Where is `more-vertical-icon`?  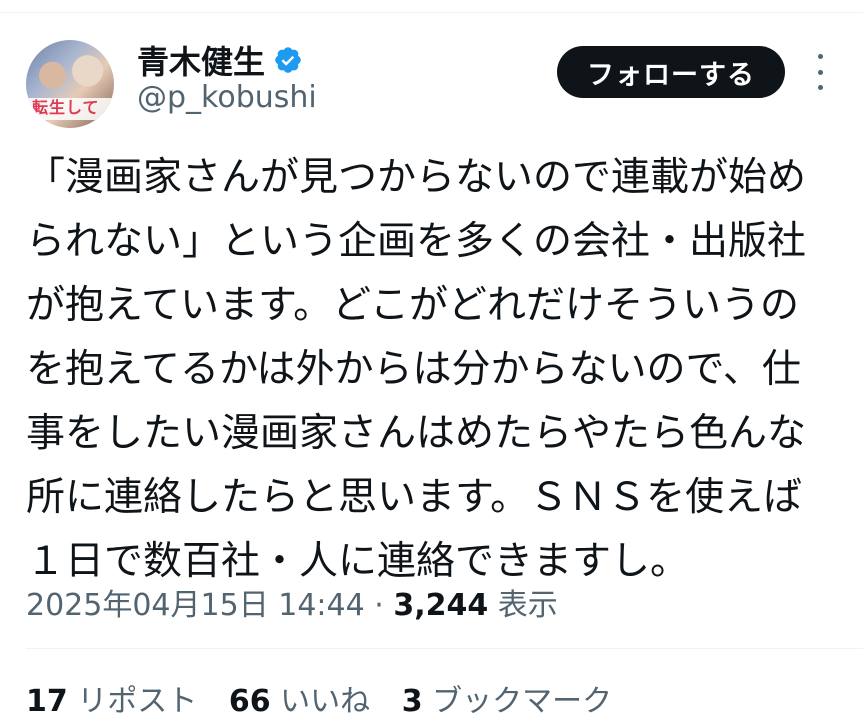 more-vertical-icon is located at coordinates (820, 72).